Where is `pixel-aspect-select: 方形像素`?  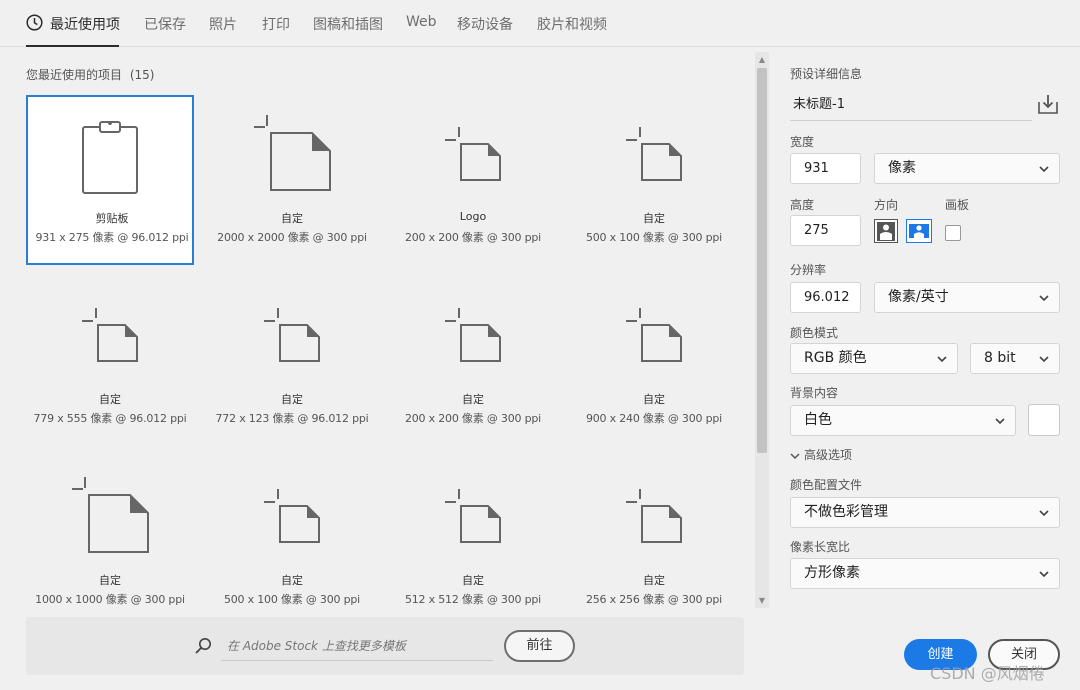 pixel-aspect-select: 方形像素 is located at coordinates (925, 573).